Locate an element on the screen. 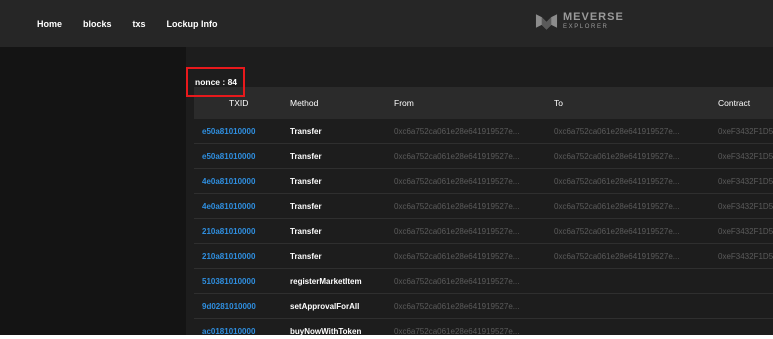  table-header: TXID Method From To Contract is located at coordinates (483, 103).